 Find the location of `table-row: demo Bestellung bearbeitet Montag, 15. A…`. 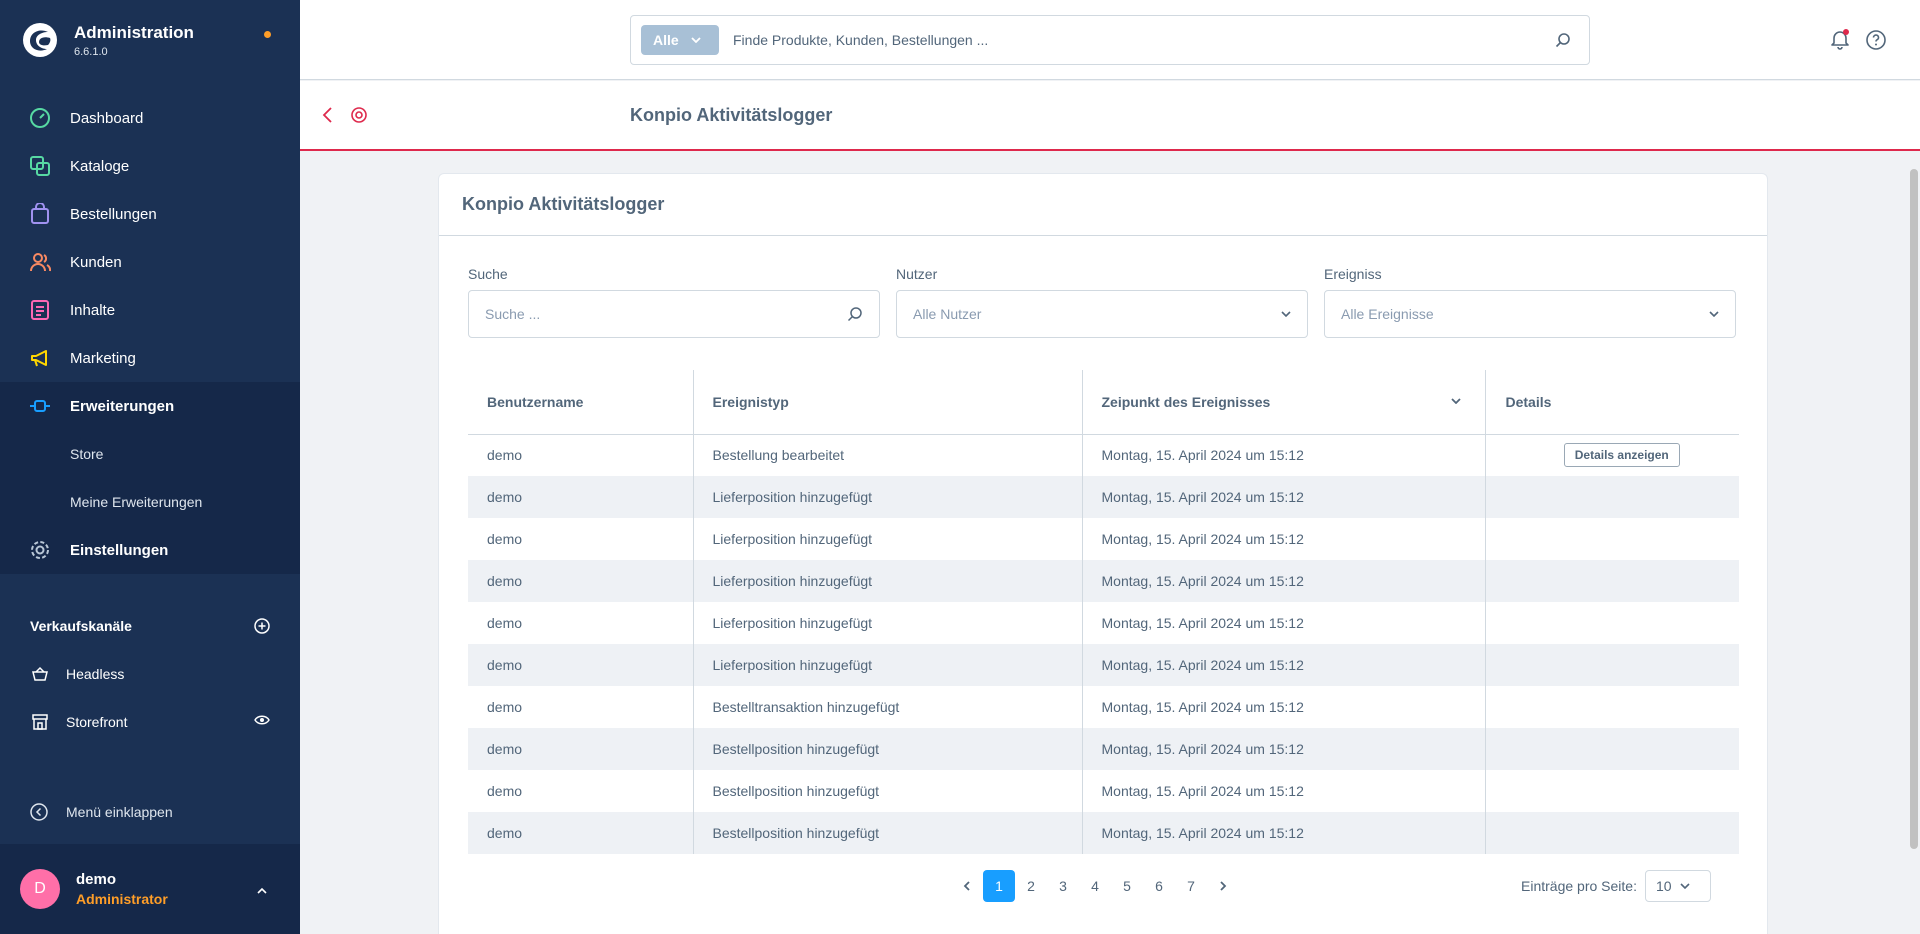

table-row: demo Bestellung bearbeitet Montag, 15. A… is located at coordinates (1103, 455).